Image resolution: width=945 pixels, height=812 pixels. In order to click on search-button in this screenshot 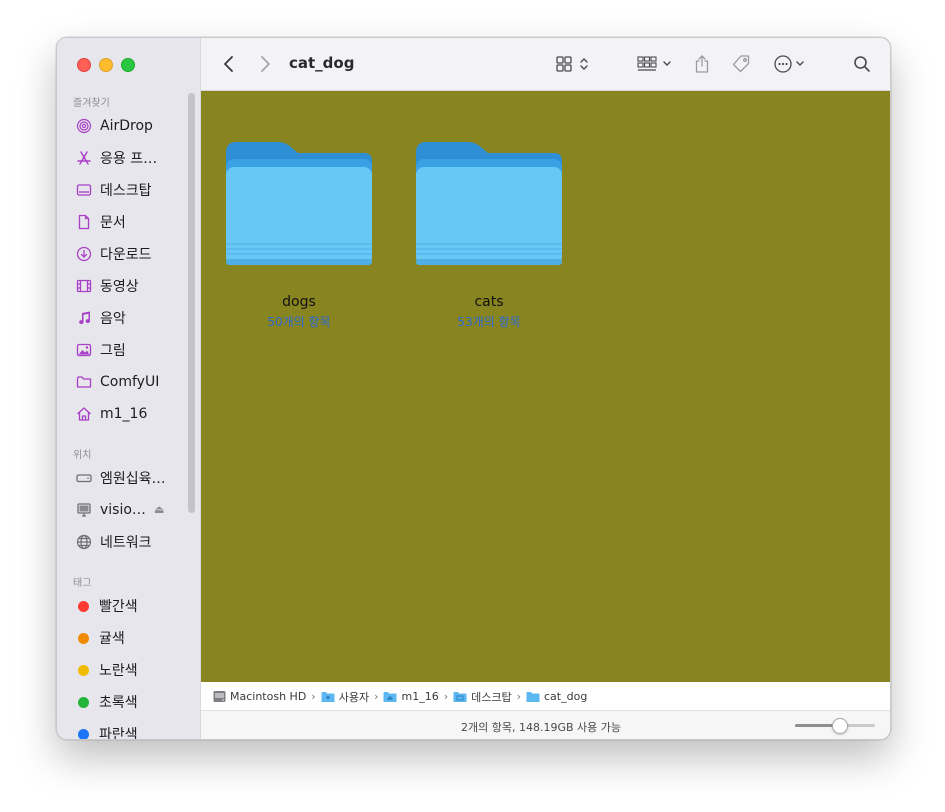, I will do `click(862, 64)`.